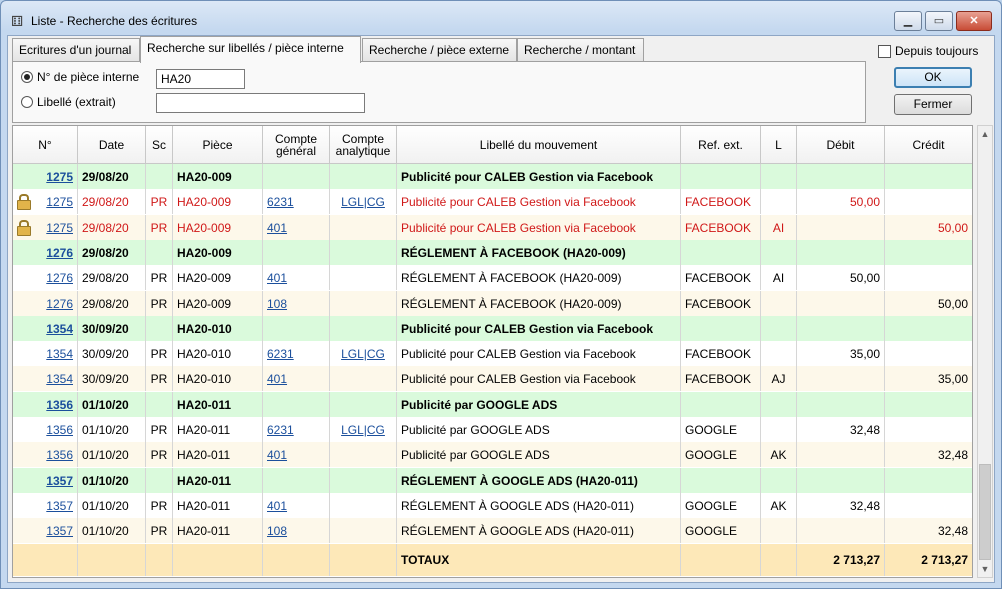 The height and width of the screenshot is (589, 1002). What do you see at coordinates (204, 505) in the screenshot?
I see `col-piece-value: HA20-011` at bounding box center [204, 505].